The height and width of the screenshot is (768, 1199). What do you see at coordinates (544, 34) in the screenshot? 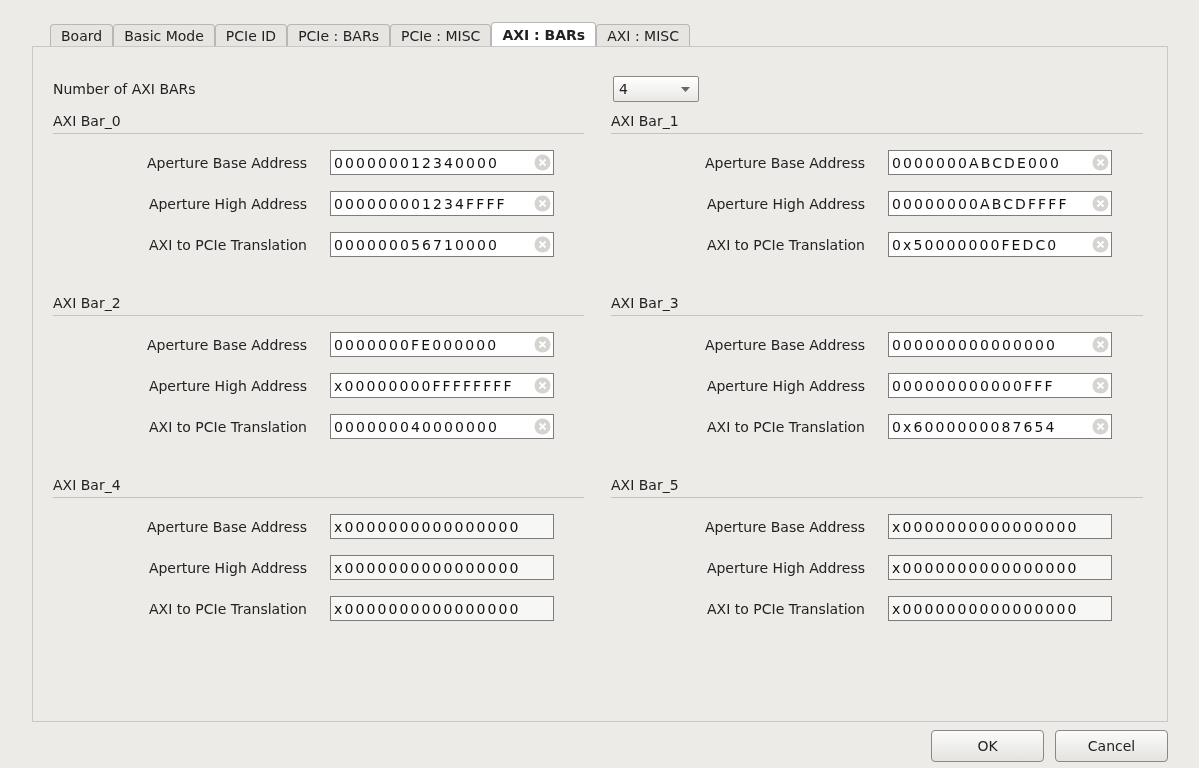
I see `tab: AXI : BARs` at bounding box center [544, 34].